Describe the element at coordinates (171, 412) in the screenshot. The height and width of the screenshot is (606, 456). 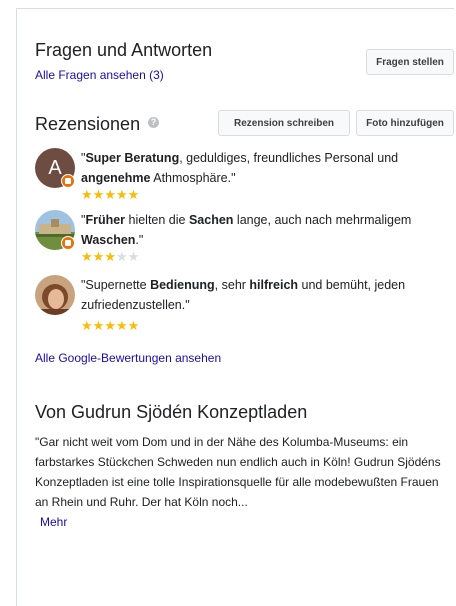
I see `owner-section-title: Von Gudrun Sjödén Konzeptladen` at that location.